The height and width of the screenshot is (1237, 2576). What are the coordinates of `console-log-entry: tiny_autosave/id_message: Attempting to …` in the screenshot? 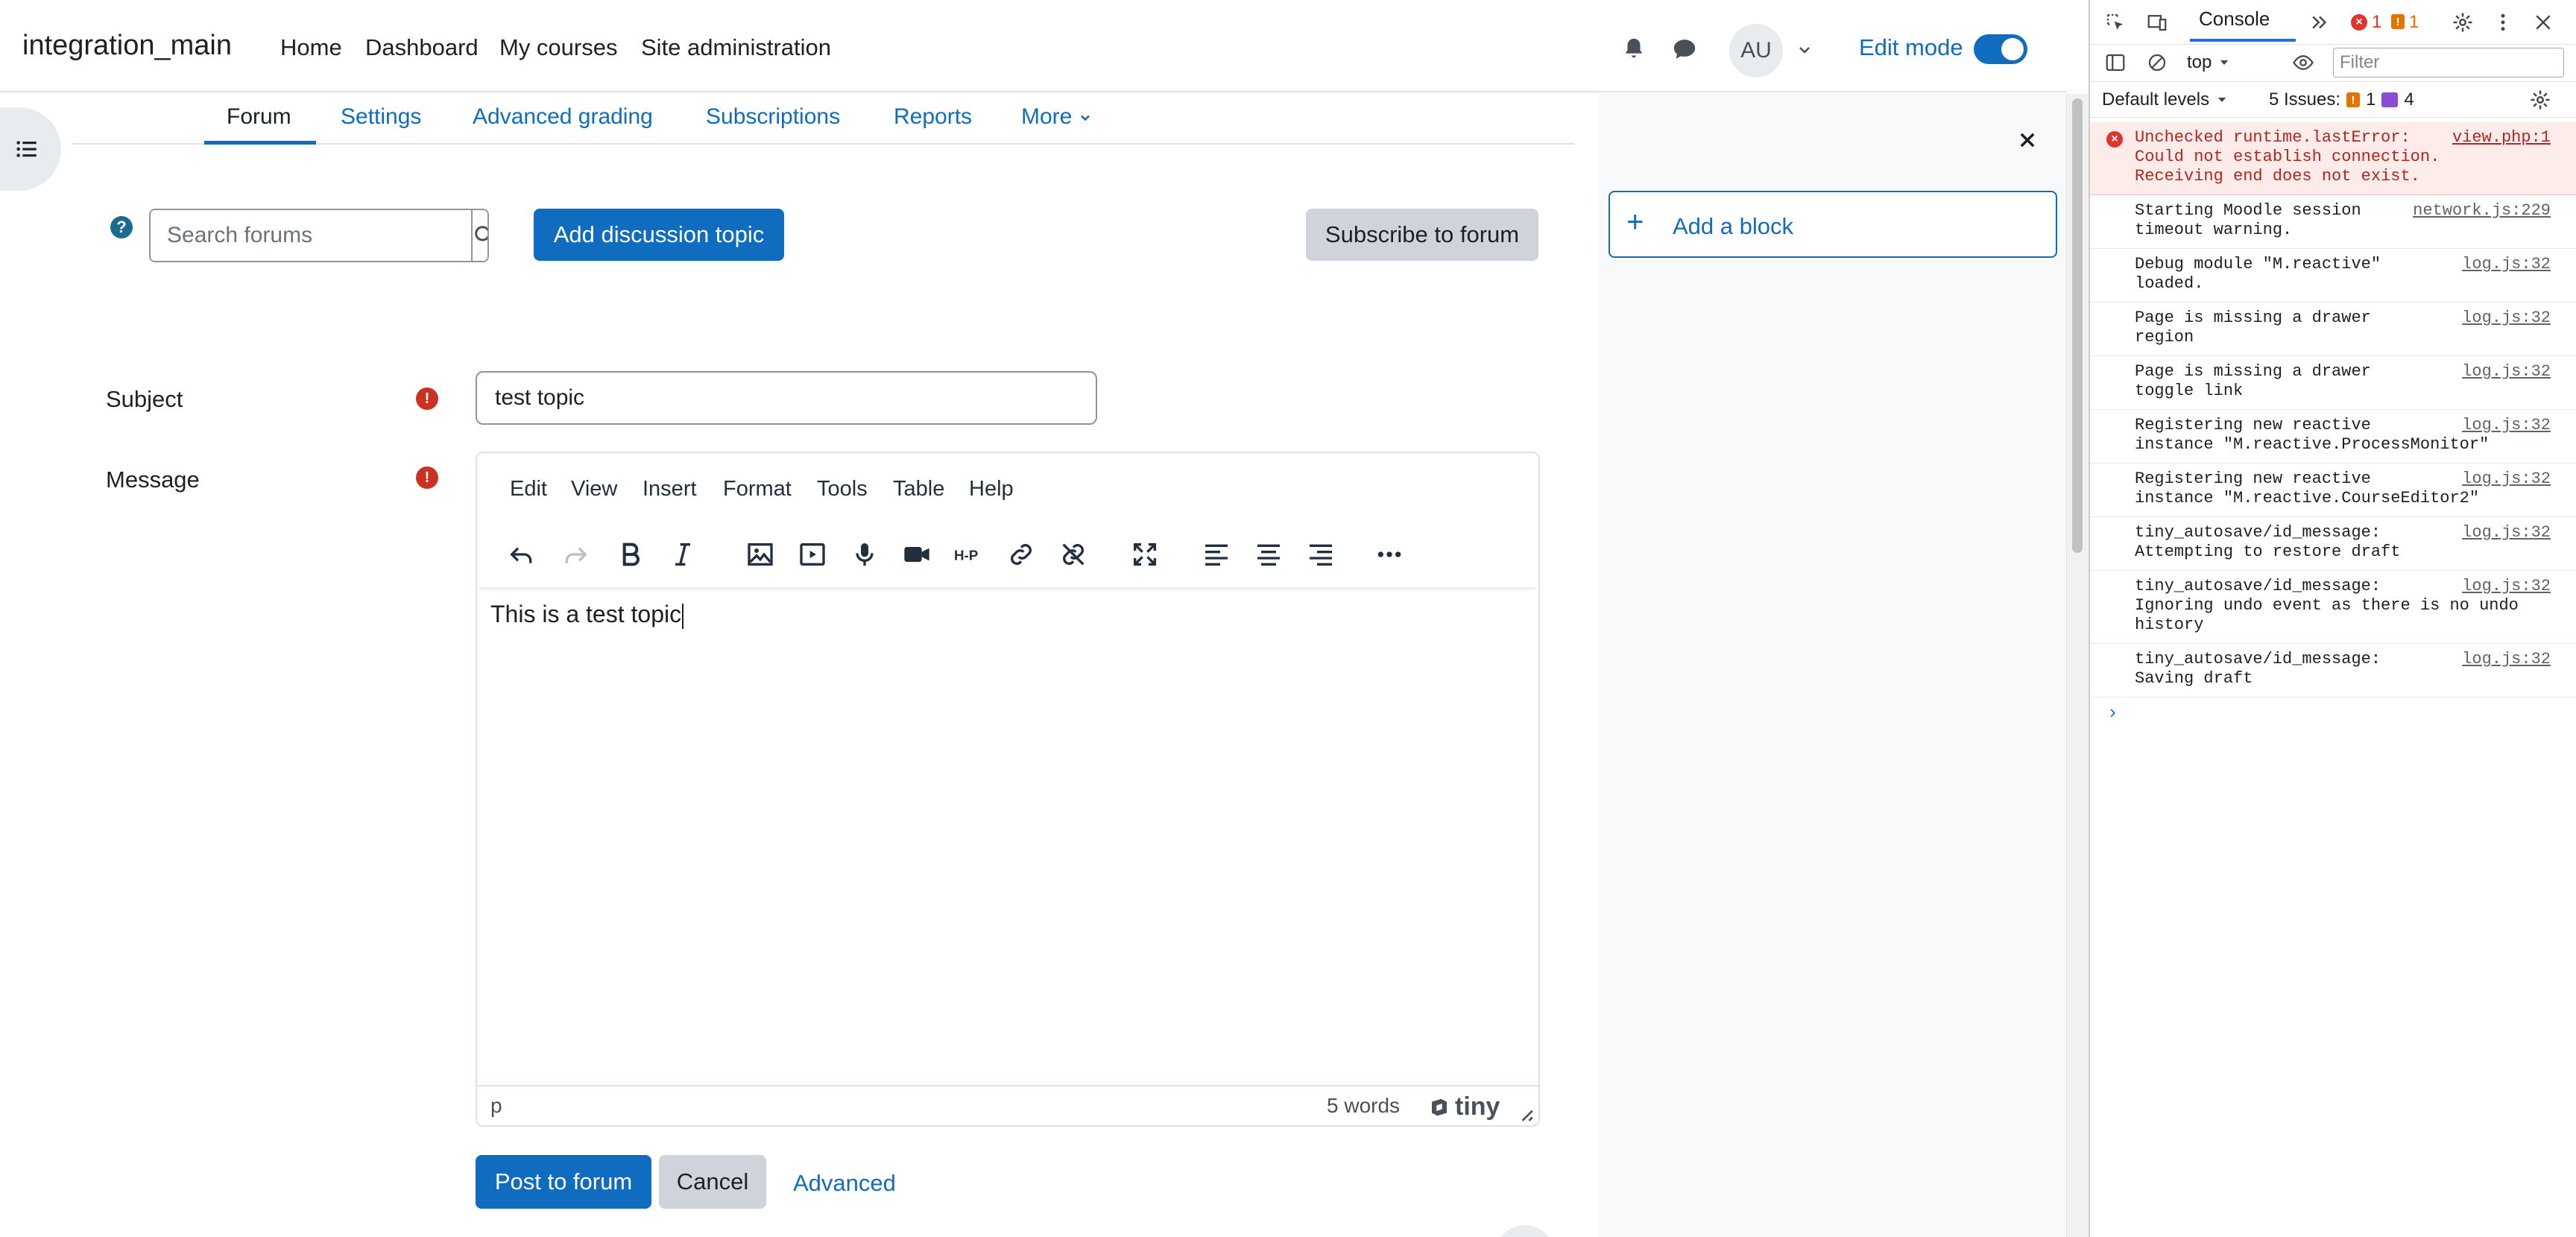 It's located at (2333, 544).